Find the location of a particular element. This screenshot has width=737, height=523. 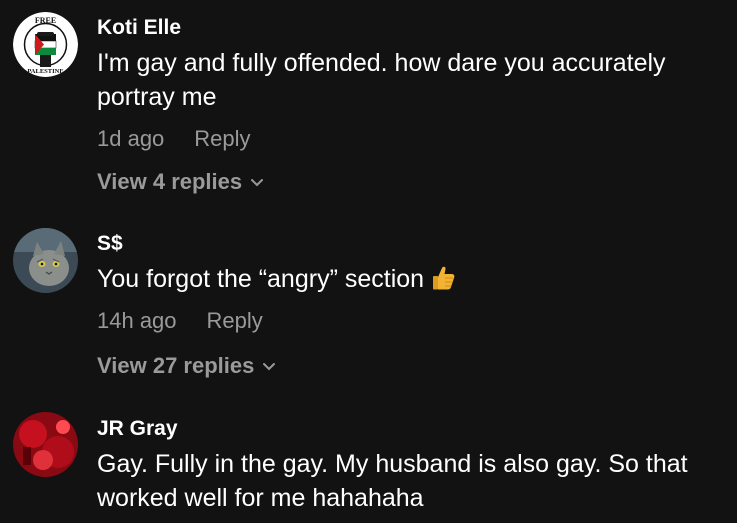

comment-username: Koti Elle is located at coordinates (139, 28).